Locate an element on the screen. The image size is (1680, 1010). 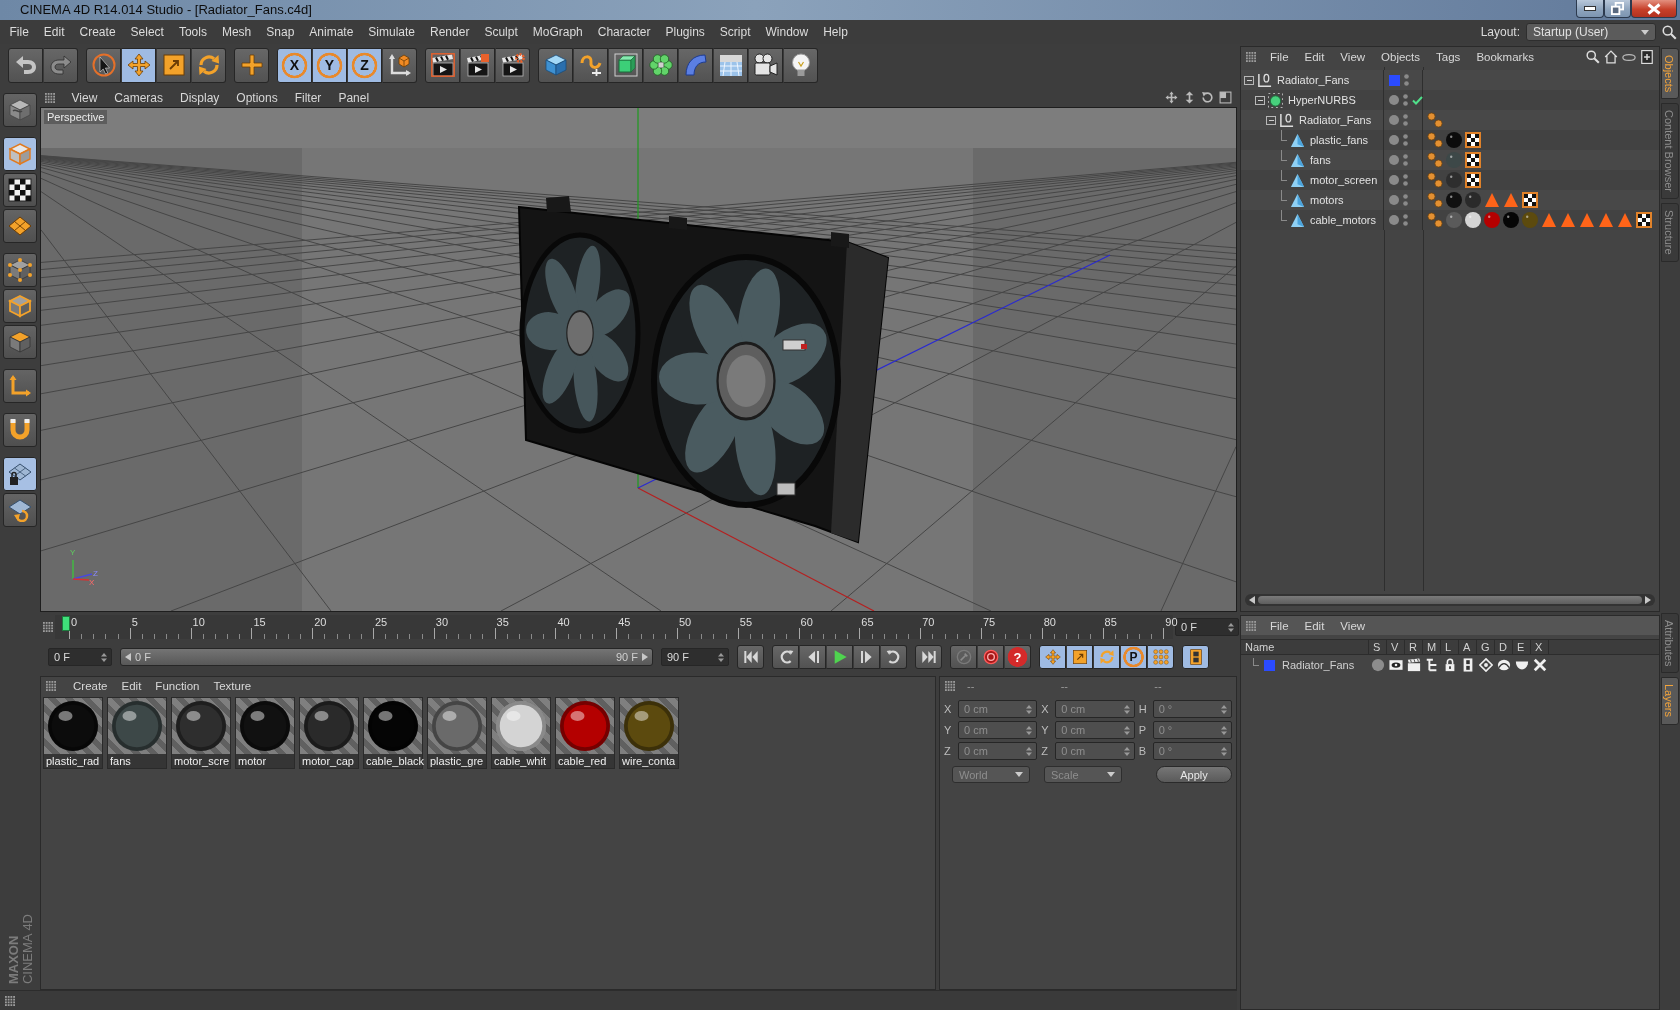
dope-sheet-button is located at coordinates (1195, 657).